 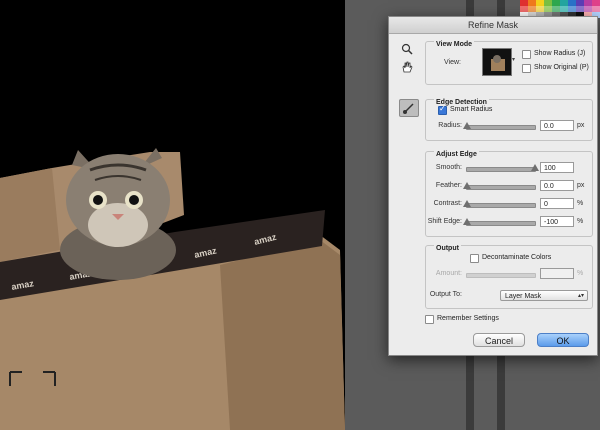 What do you see at coordinates (523, 296) in the screenshot?
I see `output-to-value: Layer Mask` at bounding box center [523, 296].